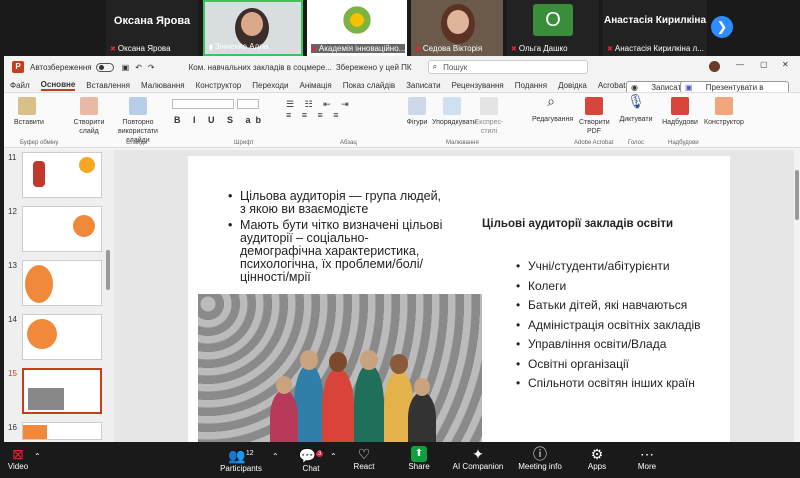  What do you see at coordinates (531, 85) in the screenshot?
I see `tab-view: Подання` at bounding box center [531, 85].